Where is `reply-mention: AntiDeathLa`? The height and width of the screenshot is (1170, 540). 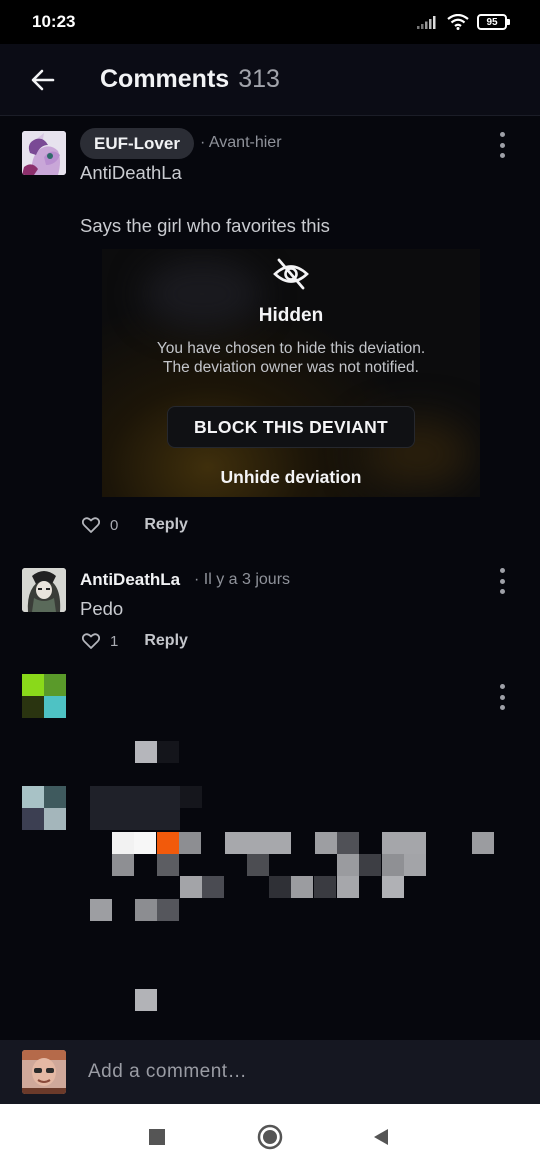
reply-mention: AntiDeathLa is located at coordinates (131, 173).